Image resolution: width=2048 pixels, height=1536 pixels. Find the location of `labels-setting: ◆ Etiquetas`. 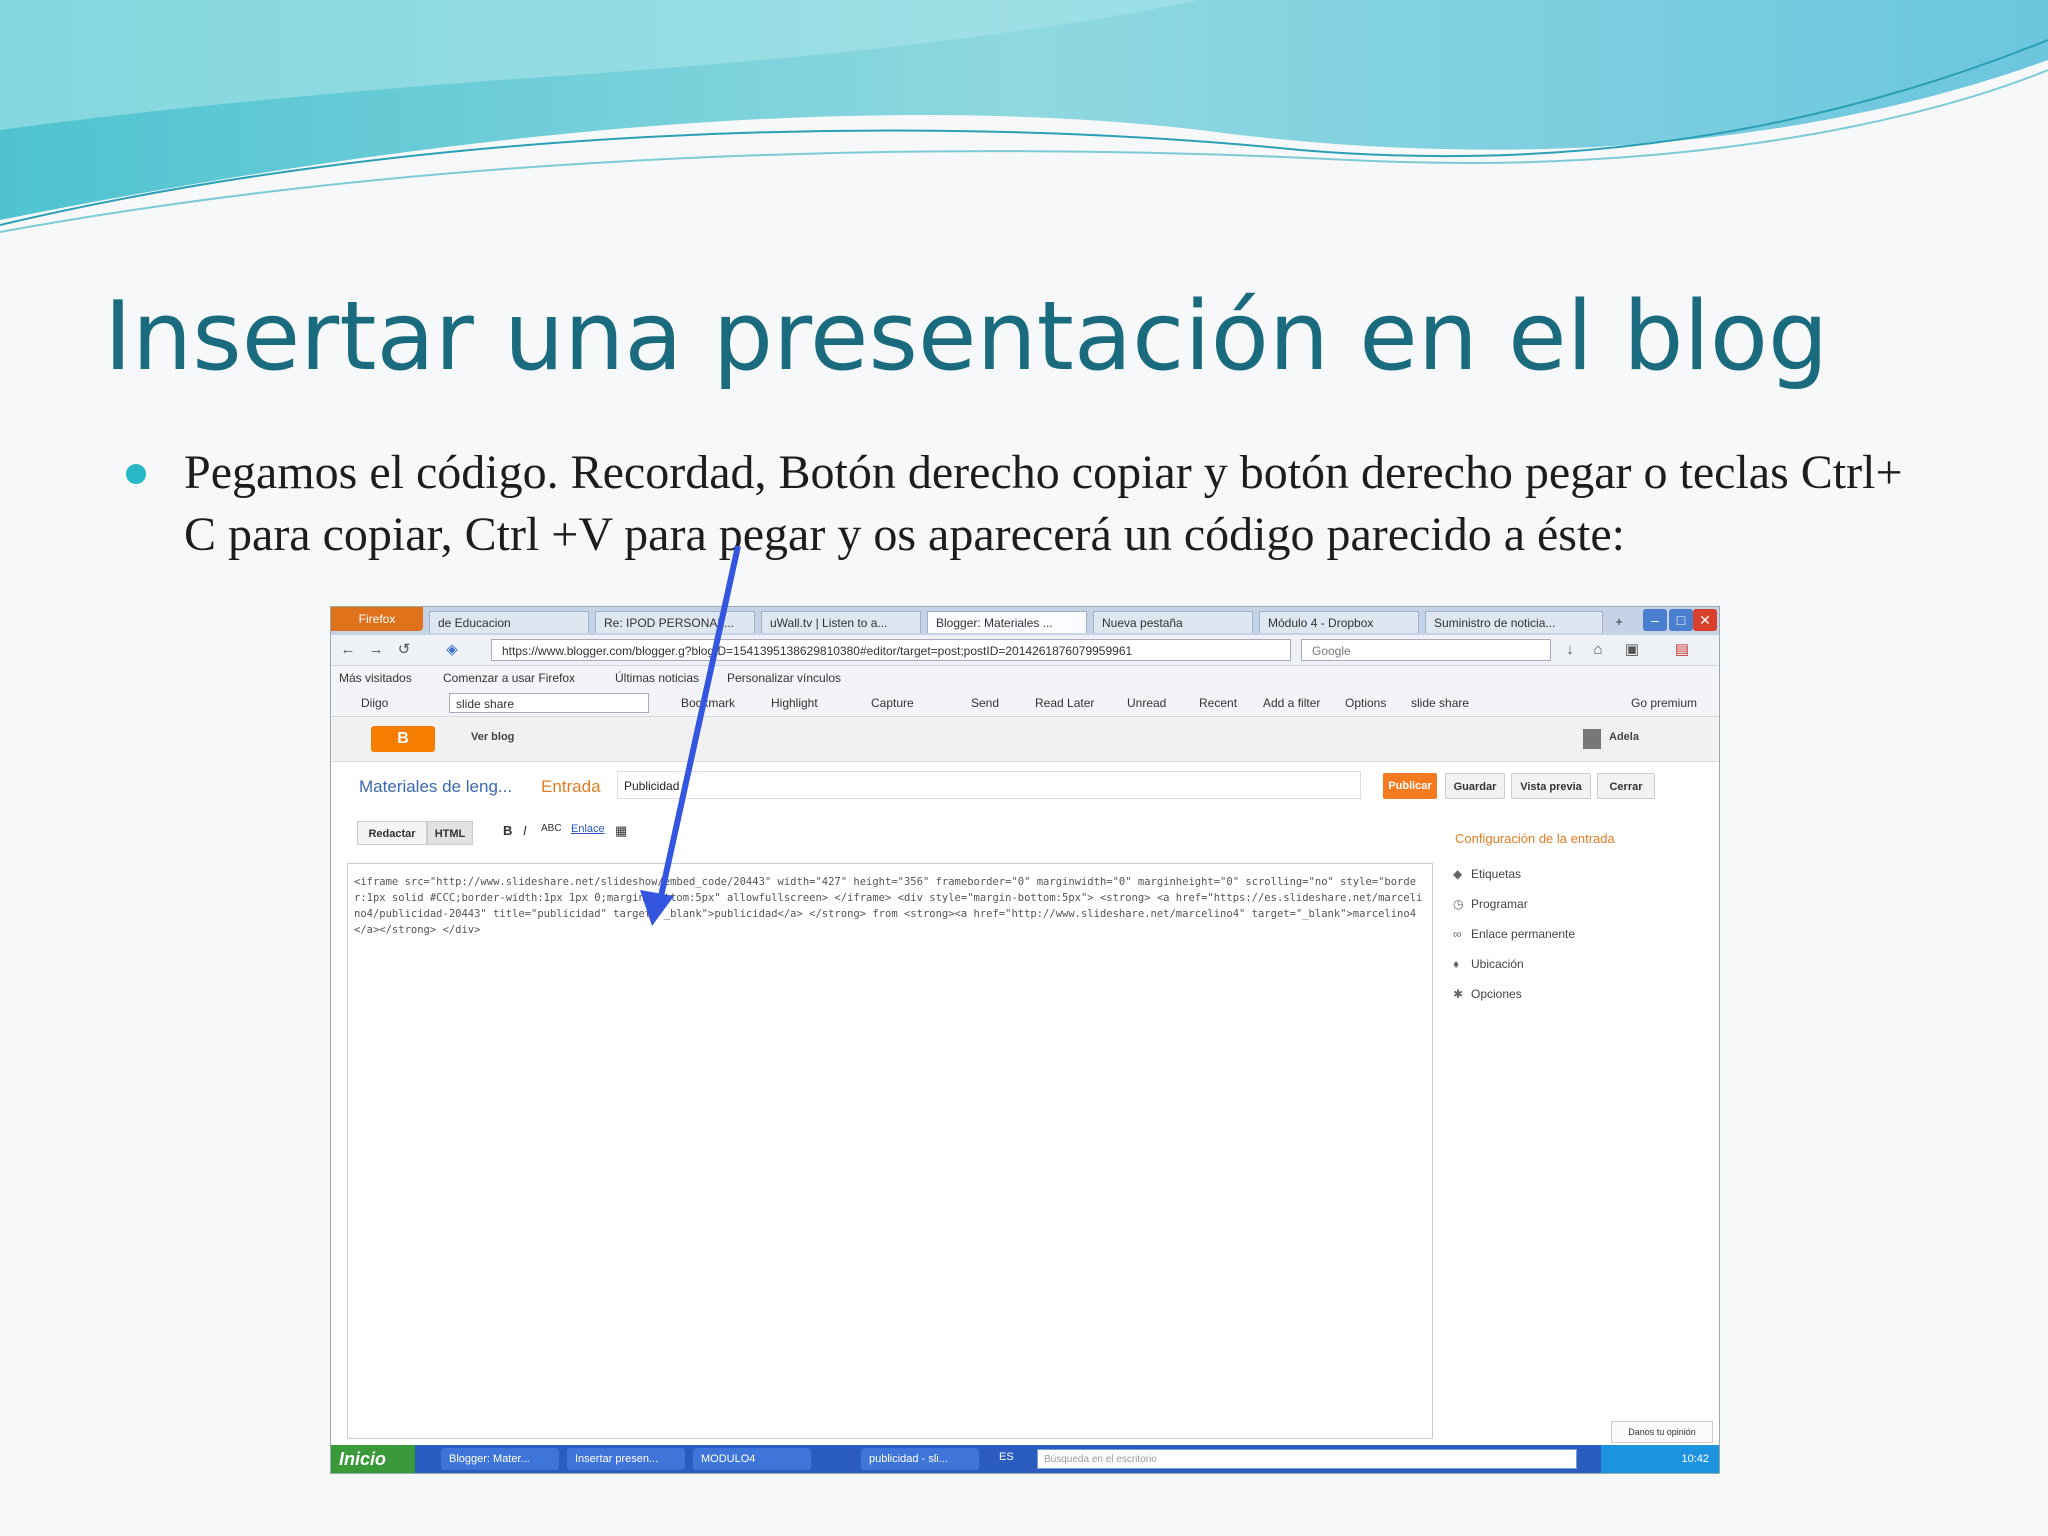

labels-setting: ◆ Etiquetas is located at coordinates (1487, 874).